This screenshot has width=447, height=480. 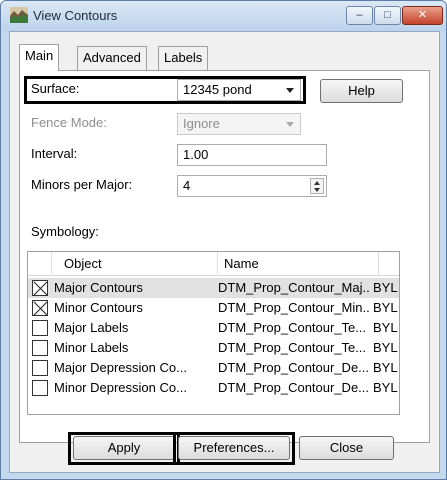 I want to click on object-cell: Major Contours, so click(x=98, y=287).